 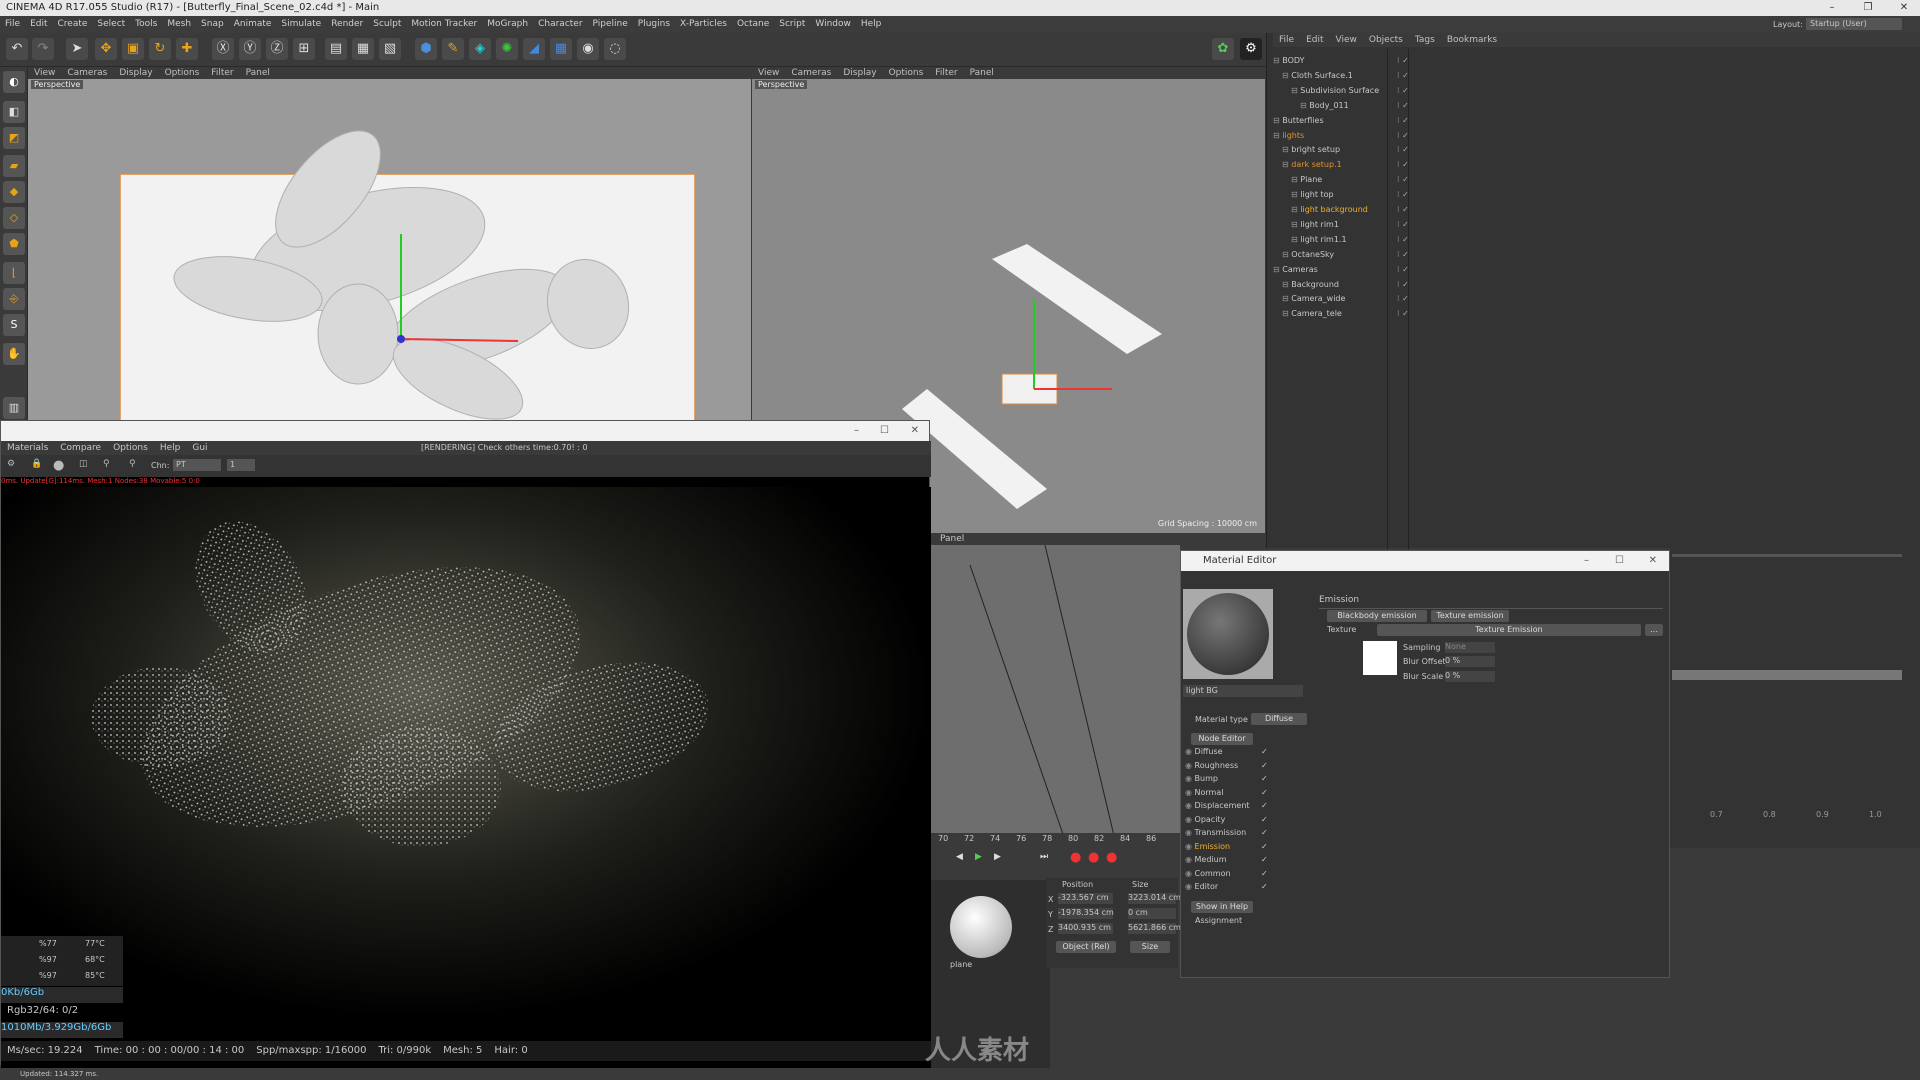 I want to click on coord-mode-dropdown: Object (Rel), so click(x=1086, y=947).